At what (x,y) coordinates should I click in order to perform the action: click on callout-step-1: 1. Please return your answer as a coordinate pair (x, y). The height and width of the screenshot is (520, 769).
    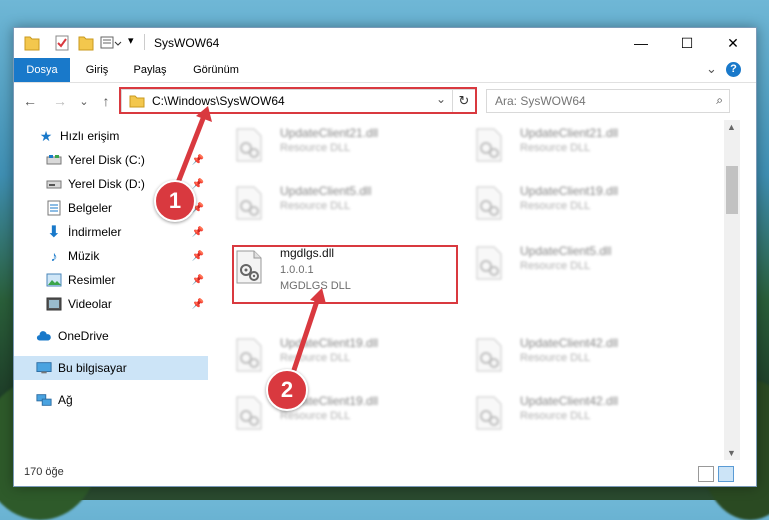
    Looking at the image, I should click on (175, 201).